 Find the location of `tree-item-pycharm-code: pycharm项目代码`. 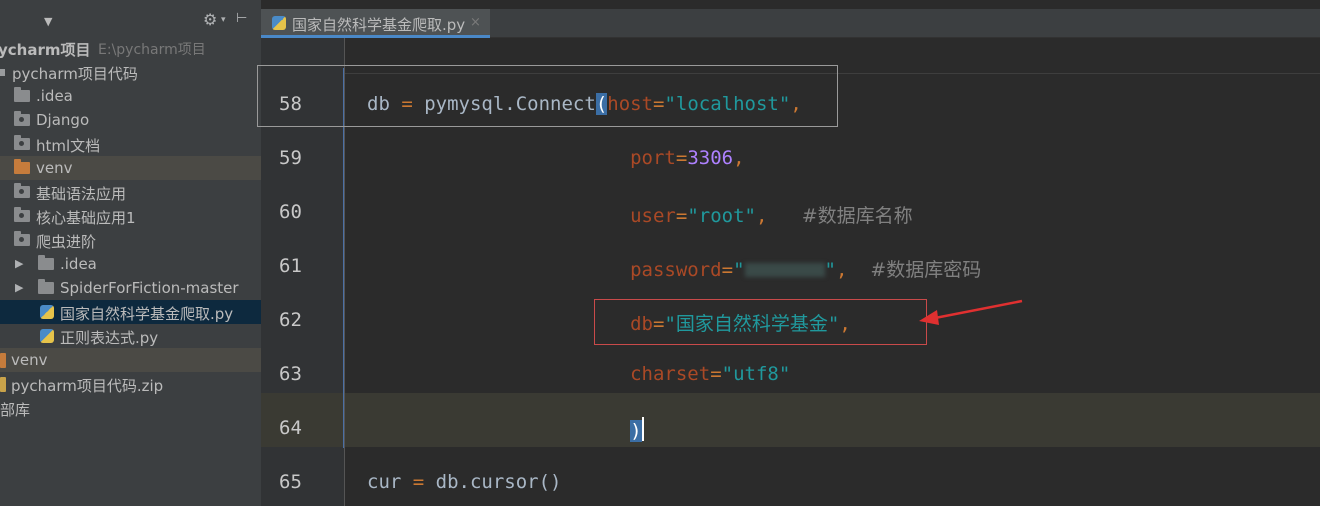

tree-item-pycharm-code: pycharm项目代码 is located at coordinates (130, 72).